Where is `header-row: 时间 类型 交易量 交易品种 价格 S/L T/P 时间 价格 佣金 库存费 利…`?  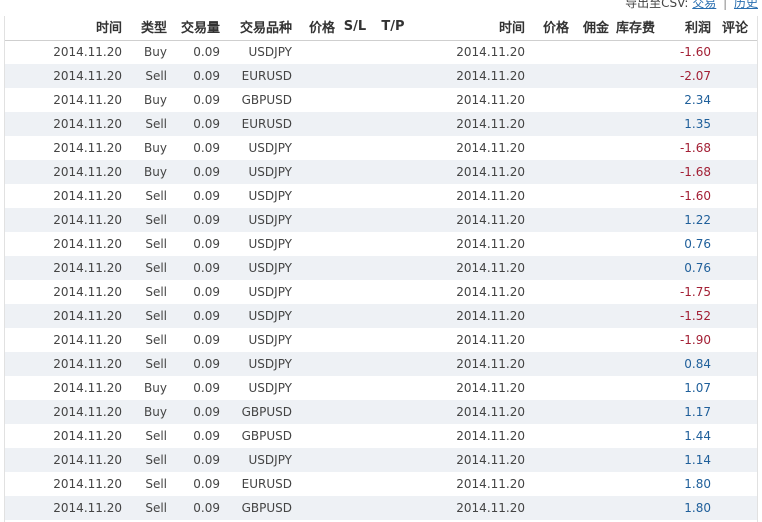 header-row: 时间 类型 交易量 交易品种 价格 S/L T/P 时间 价格 佣金 库存费 利… is located at coordinates (381, 28).